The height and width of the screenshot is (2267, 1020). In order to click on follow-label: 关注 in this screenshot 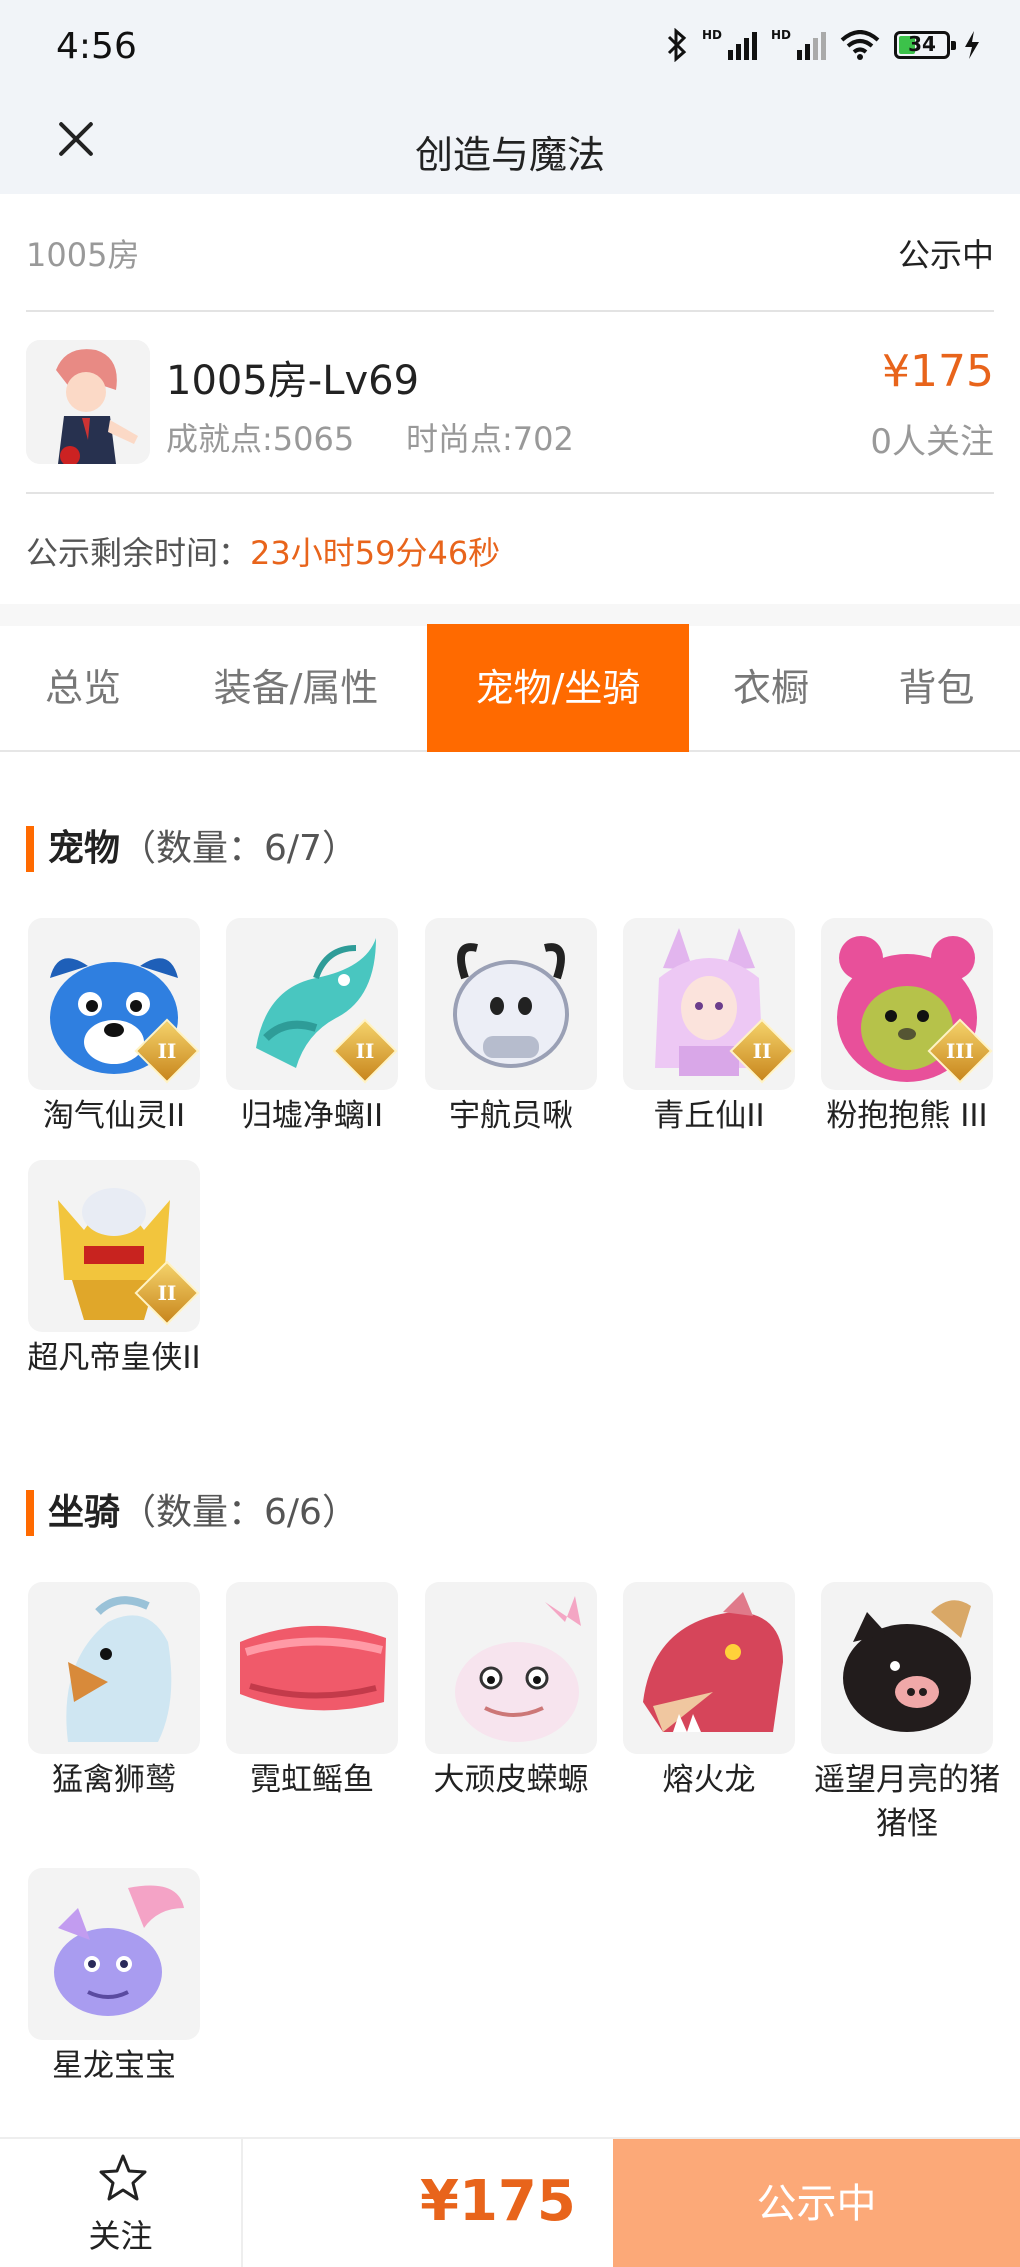, I will do `click(120, 2236)`.